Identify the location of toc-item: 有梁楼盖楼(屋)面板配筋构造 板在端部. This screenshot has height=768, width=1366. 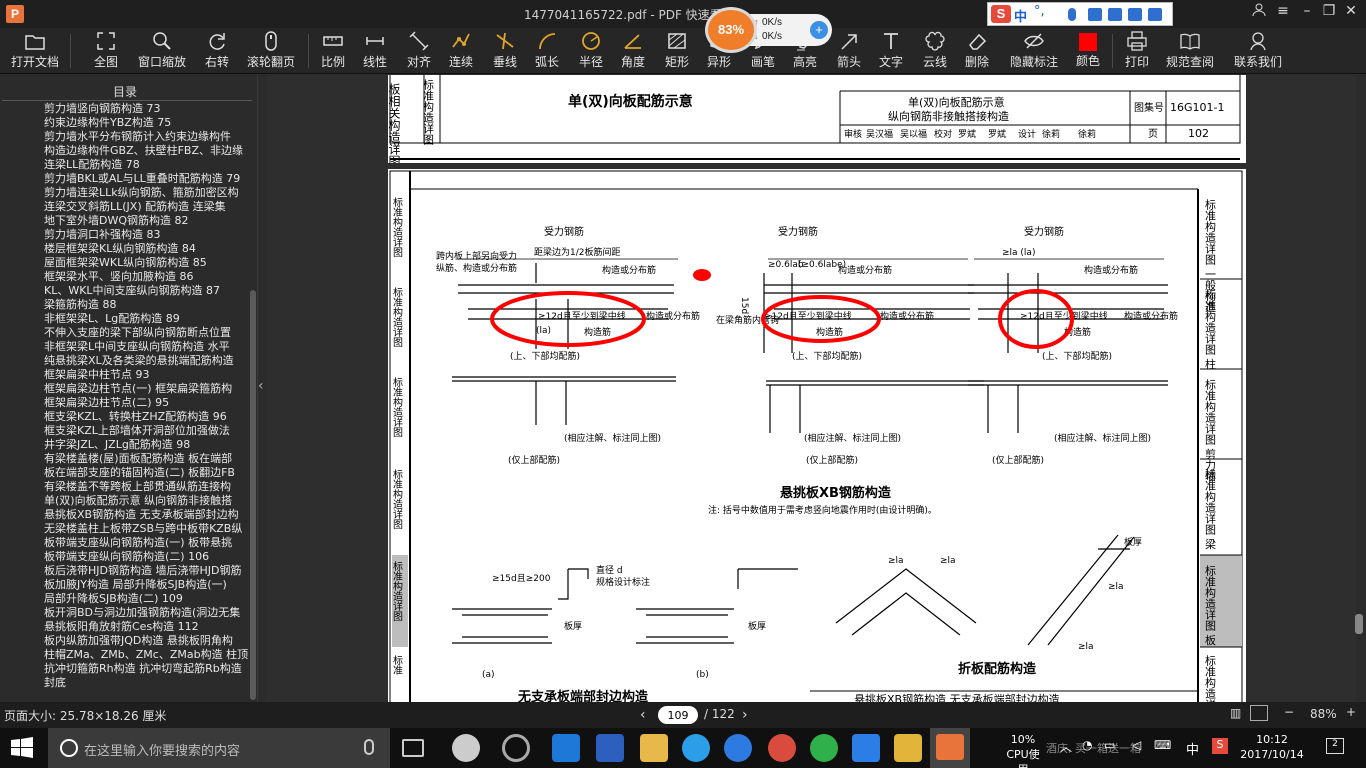
(146, 459).